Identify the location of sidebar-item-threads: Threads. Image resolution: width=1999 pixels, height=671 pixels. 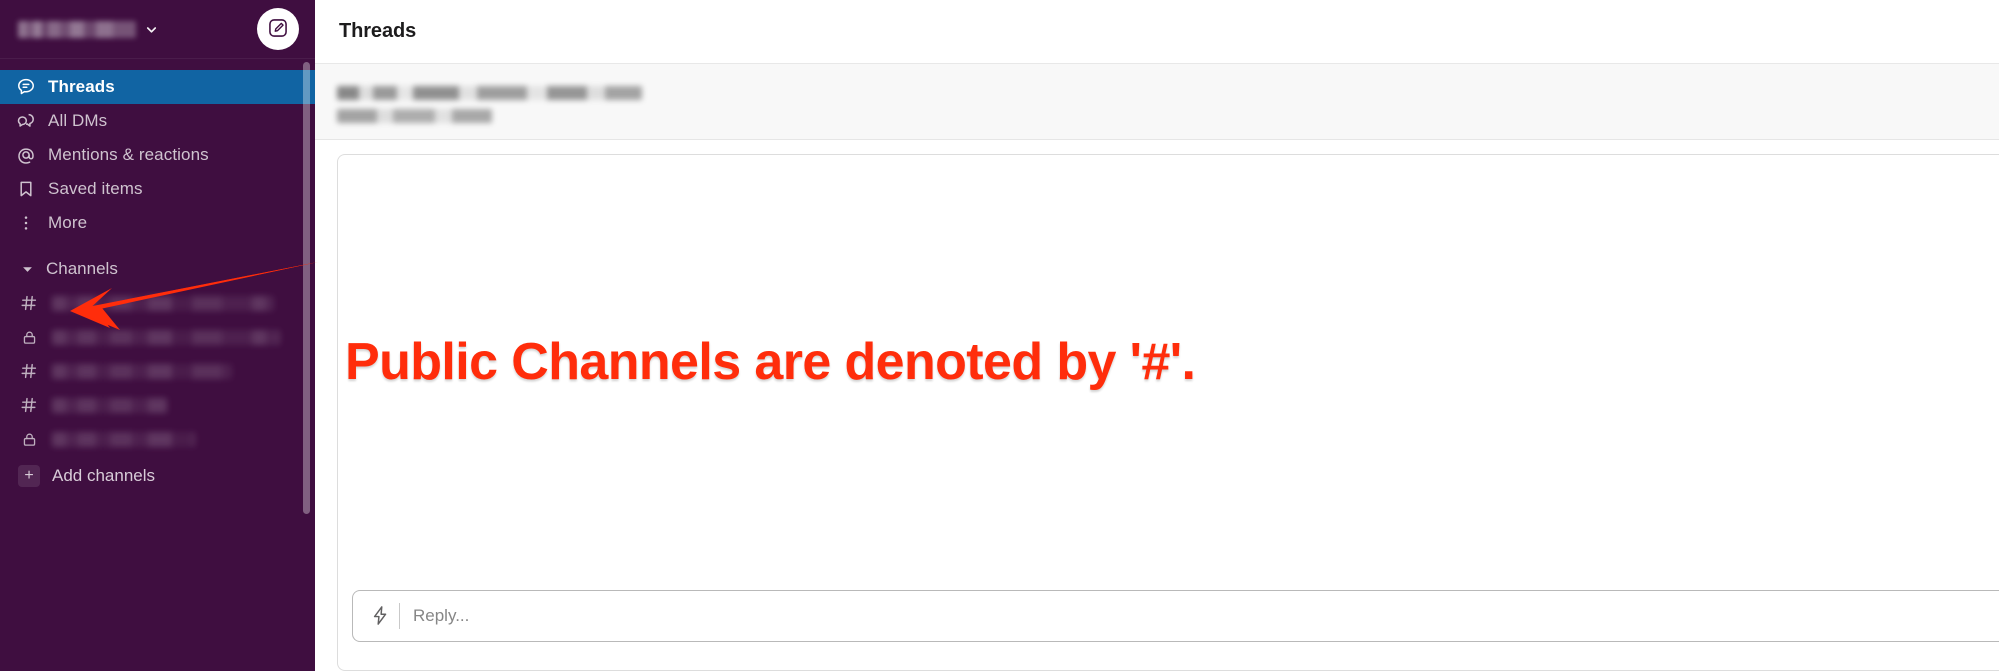
(157, 87).